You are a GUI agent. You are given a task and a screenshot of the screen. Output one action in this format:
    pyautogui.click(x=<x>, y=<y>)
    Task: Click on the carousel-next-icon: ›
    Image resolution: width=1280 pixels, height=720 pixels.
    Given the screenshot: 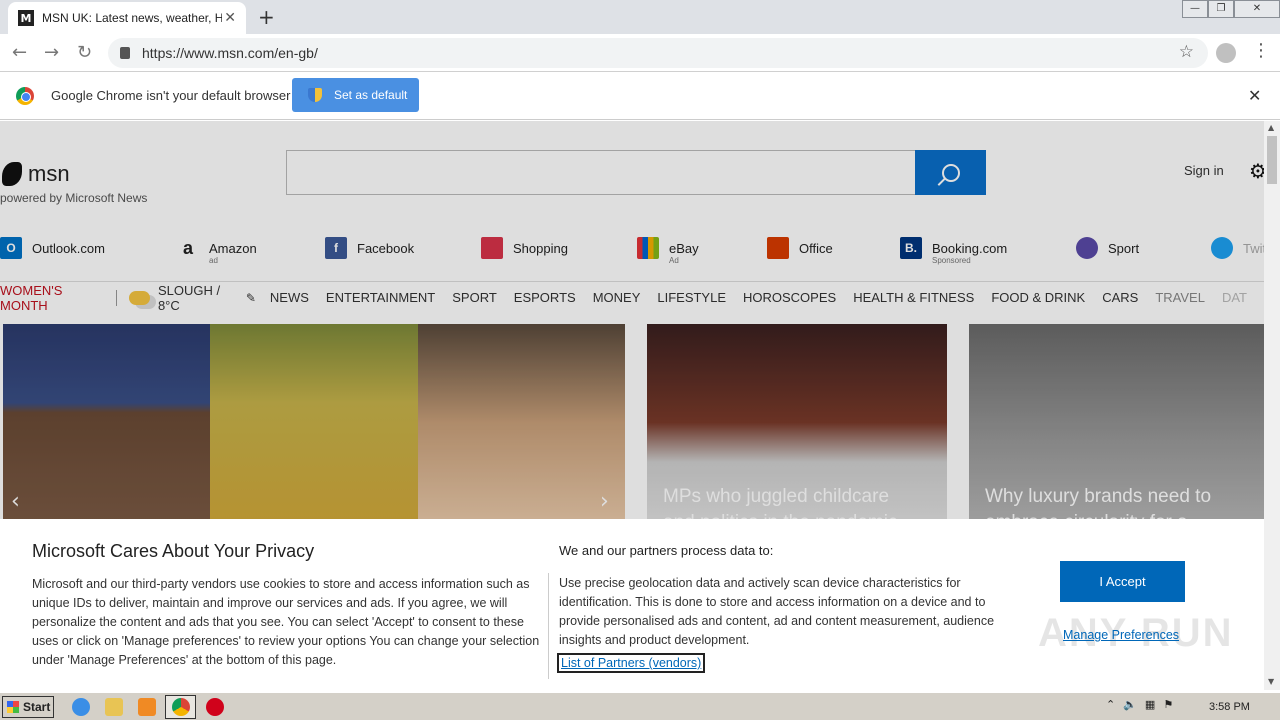 What is the action you would take?
    pyautogui.click(x=604, y=501)
    